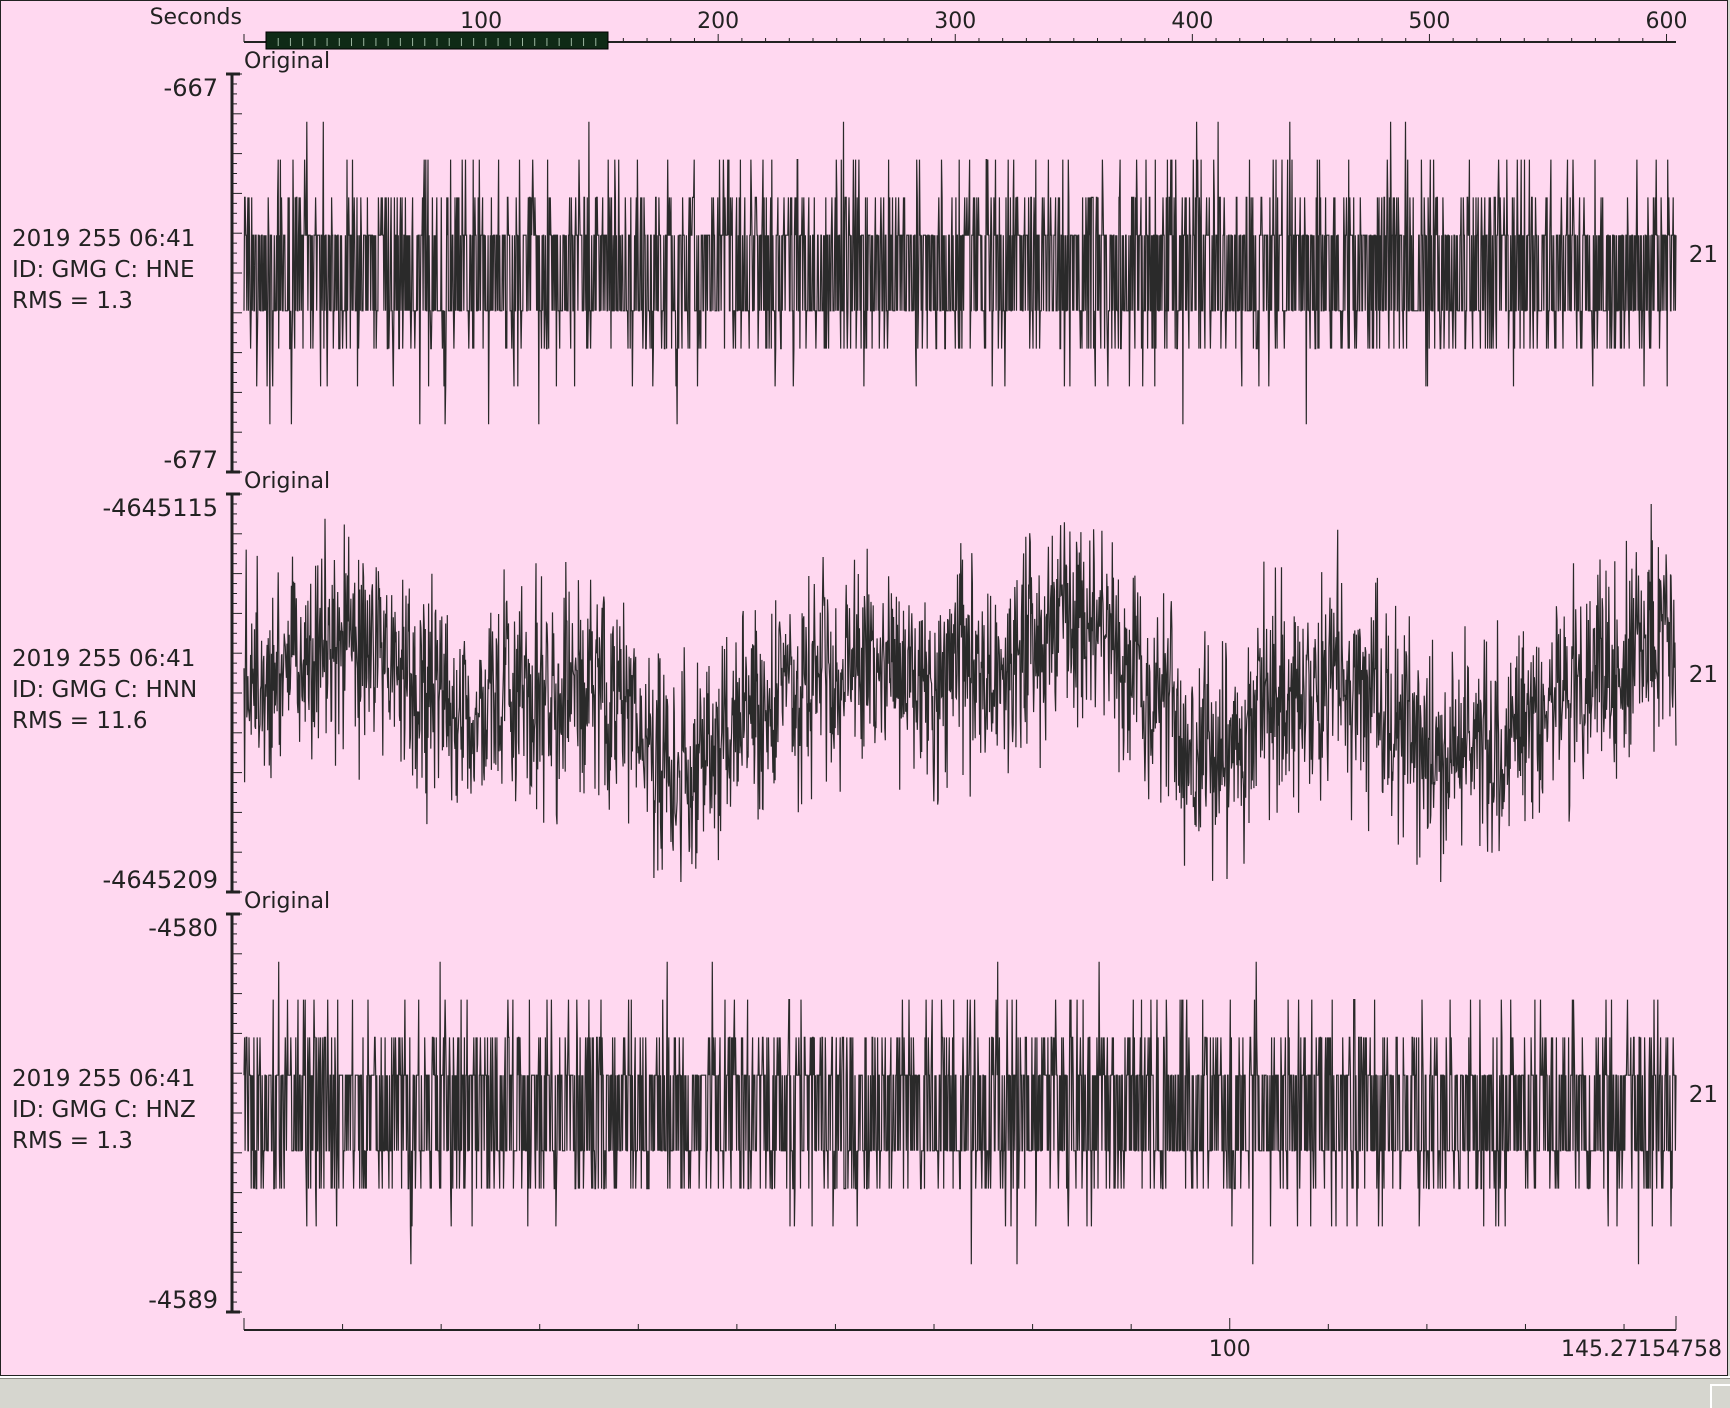  Describe the element at coordinates (160, 508) in the screenshot. I see `y-max-label: -4645115` at that location.